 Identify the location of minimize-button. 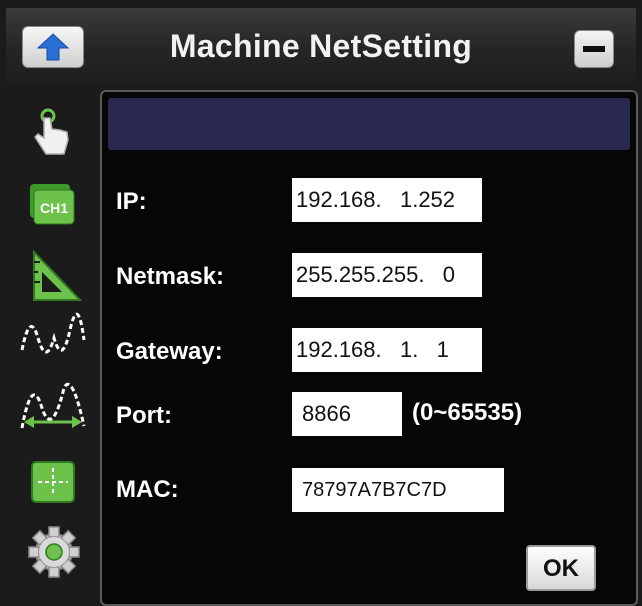
(594, 49).